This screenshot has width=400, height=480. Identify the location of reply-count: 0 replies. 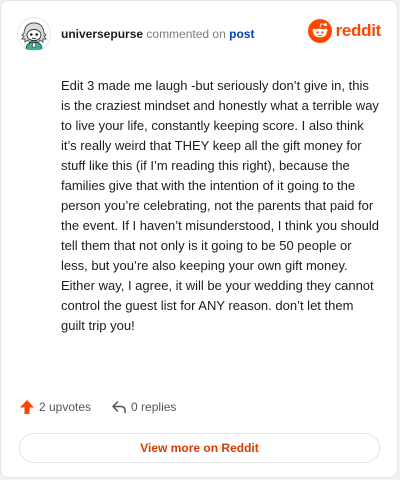
(154, 407).